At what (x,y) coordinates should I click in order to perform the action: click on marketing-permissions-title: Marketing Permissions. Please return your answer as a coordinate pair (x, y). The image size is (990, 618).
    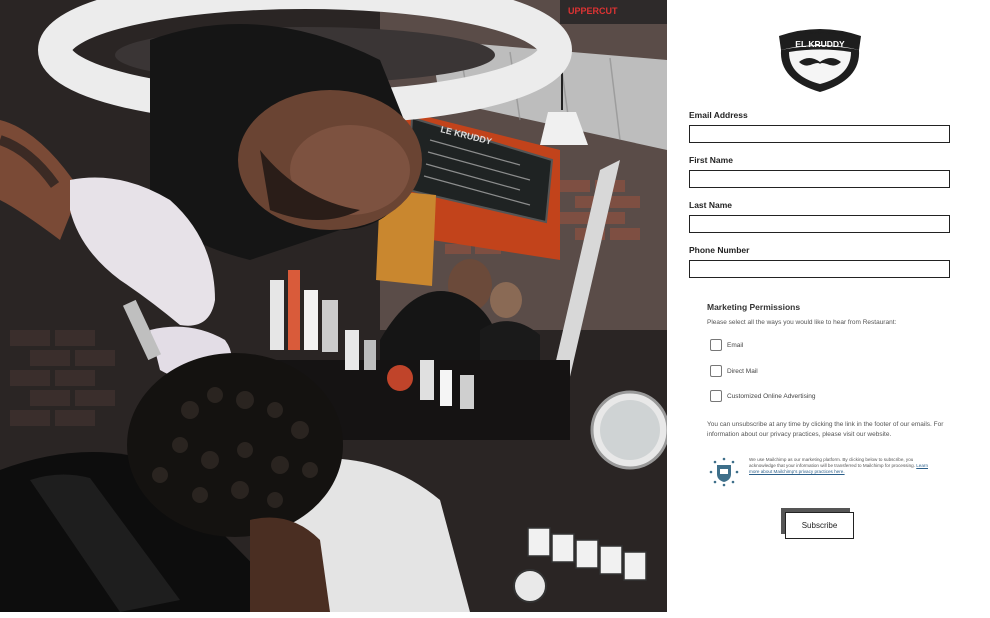
    Looking at the image, I should click on (754, 307).